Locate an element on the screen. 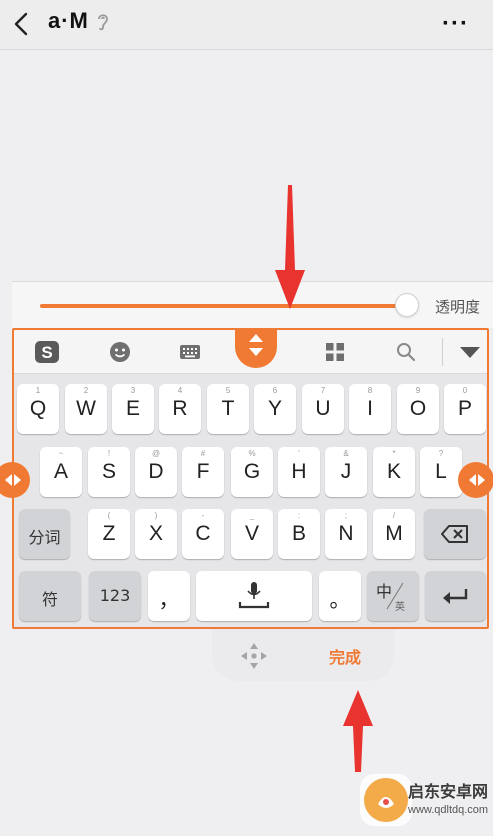 The image size is (493, 836). key-label: R is located at coordinates (180, 408).